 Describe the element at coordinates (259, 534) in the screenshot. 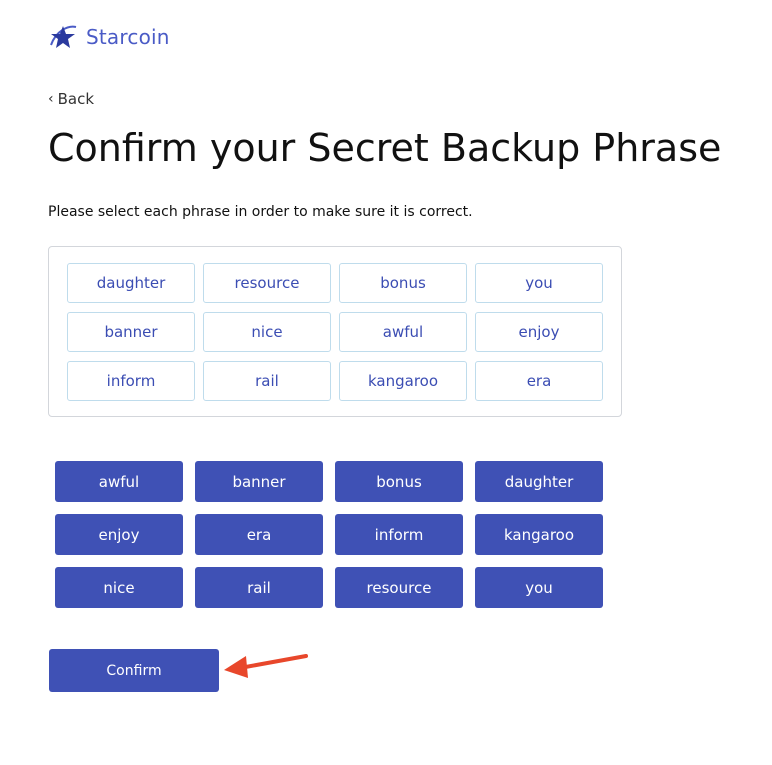

I see `word-pool-button: era` at that location.